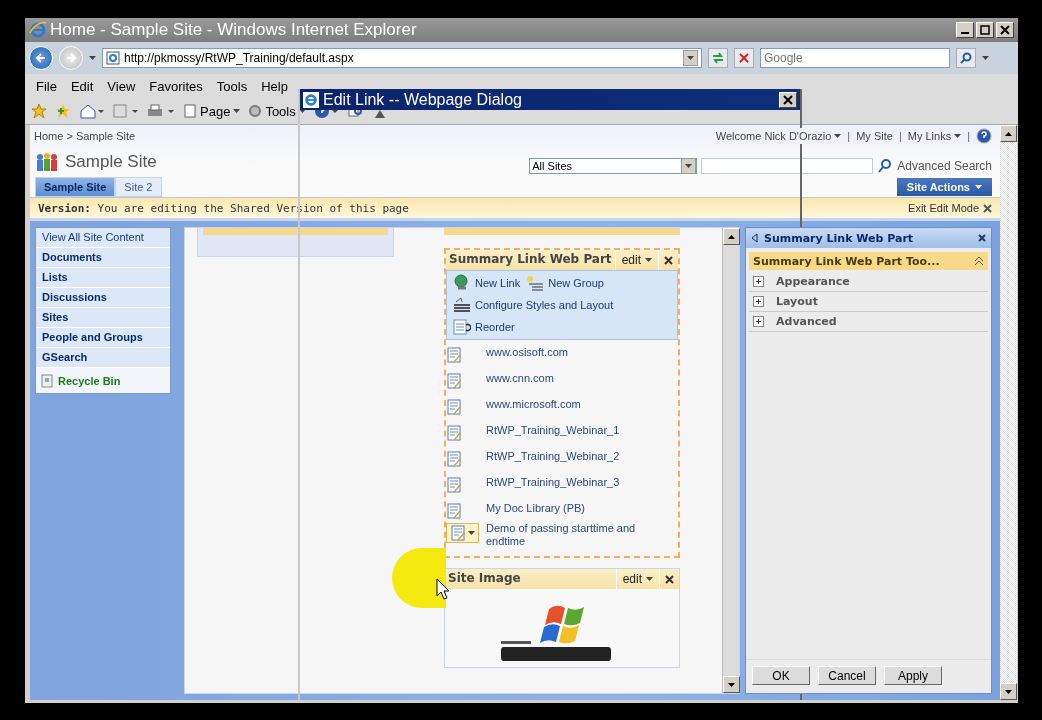  What do you see at coordinates (487, 283) in the screenshot?
I see `toolbar-action: New Link` at bounding box center [487, 283].